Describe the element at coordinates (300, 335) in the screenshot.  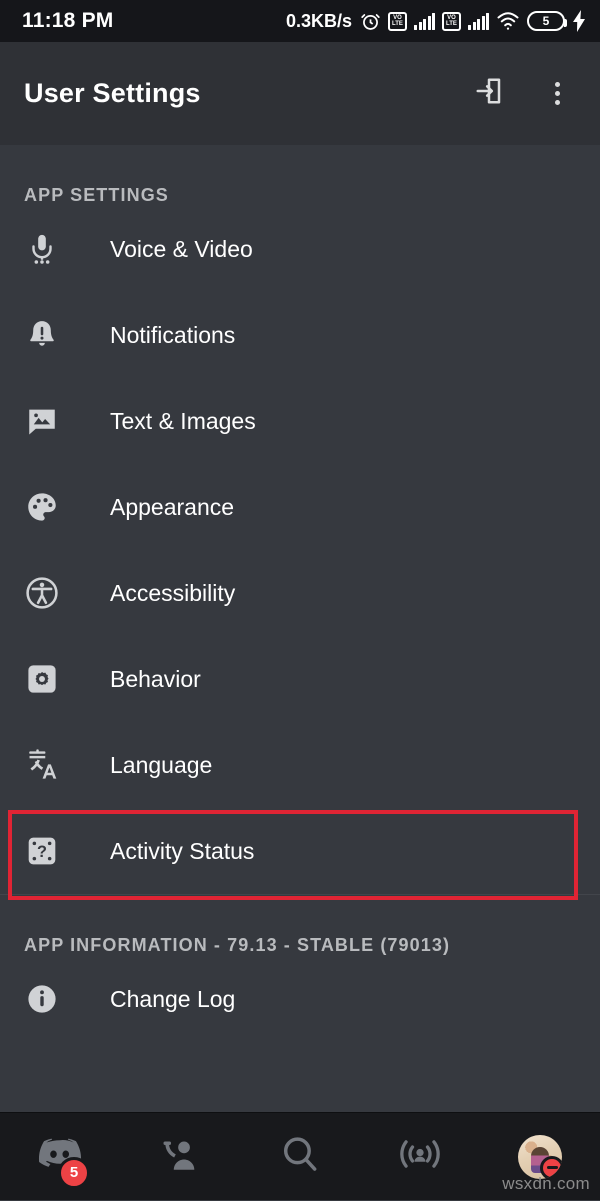
I see `settings-row-notifications: Notifications` at that location.